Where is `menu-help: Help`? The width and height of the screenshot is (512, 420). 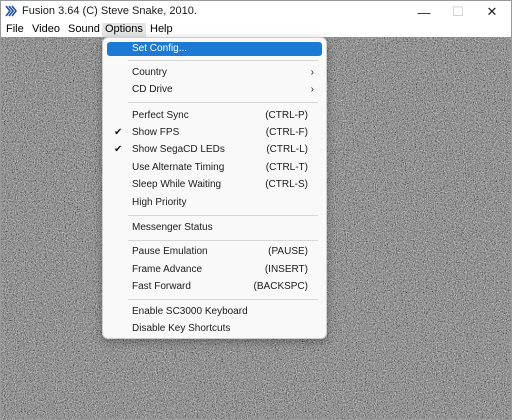
menu-help: Help is located at coordinates (161, 30).